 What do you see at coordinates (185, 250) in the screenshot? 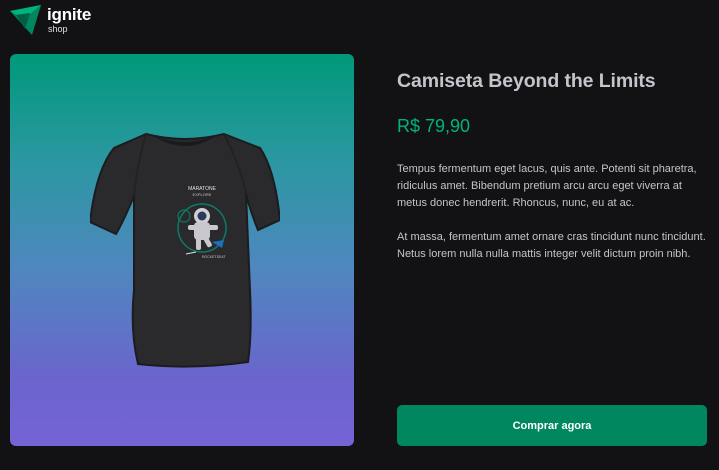
I see `tshirt-astronaut-image: MARATONE EXPLORE ROCKETSEAT` at bounding box center [185, 250].